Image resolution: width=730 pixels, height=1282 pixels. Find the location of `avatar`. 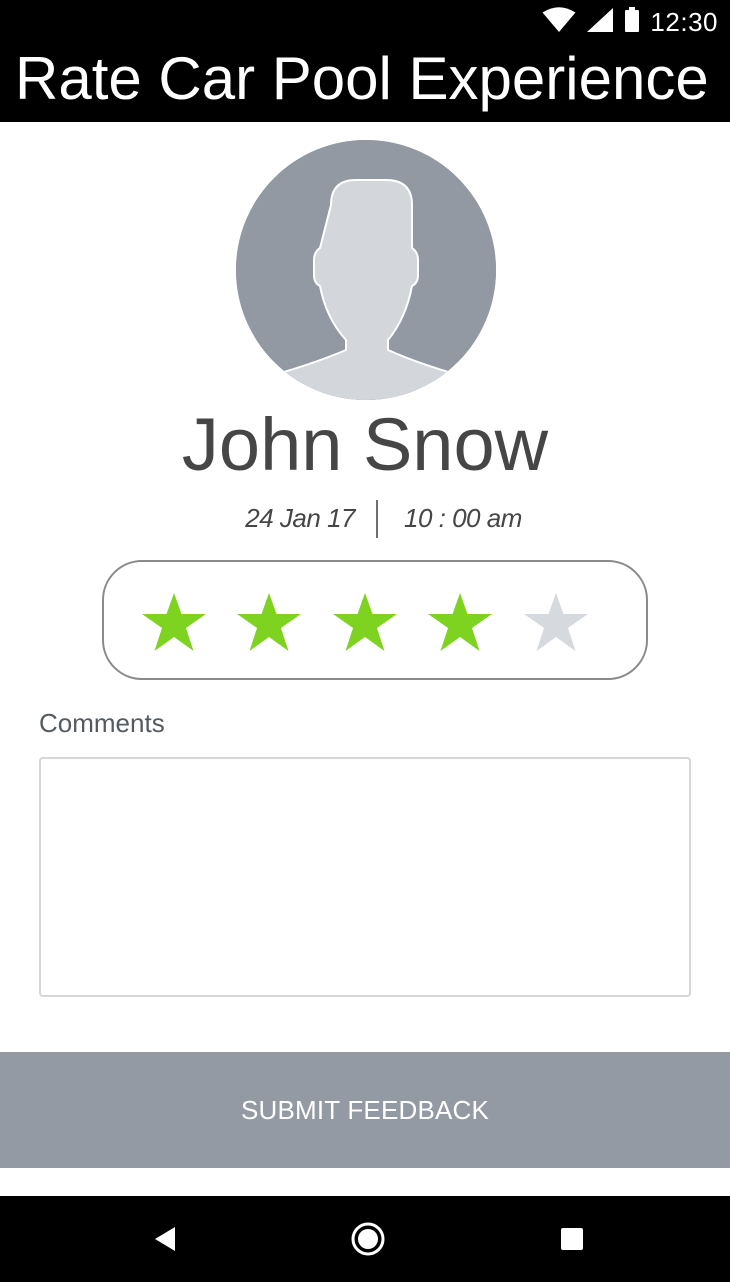

avatar is located at coordinates (366, 270).